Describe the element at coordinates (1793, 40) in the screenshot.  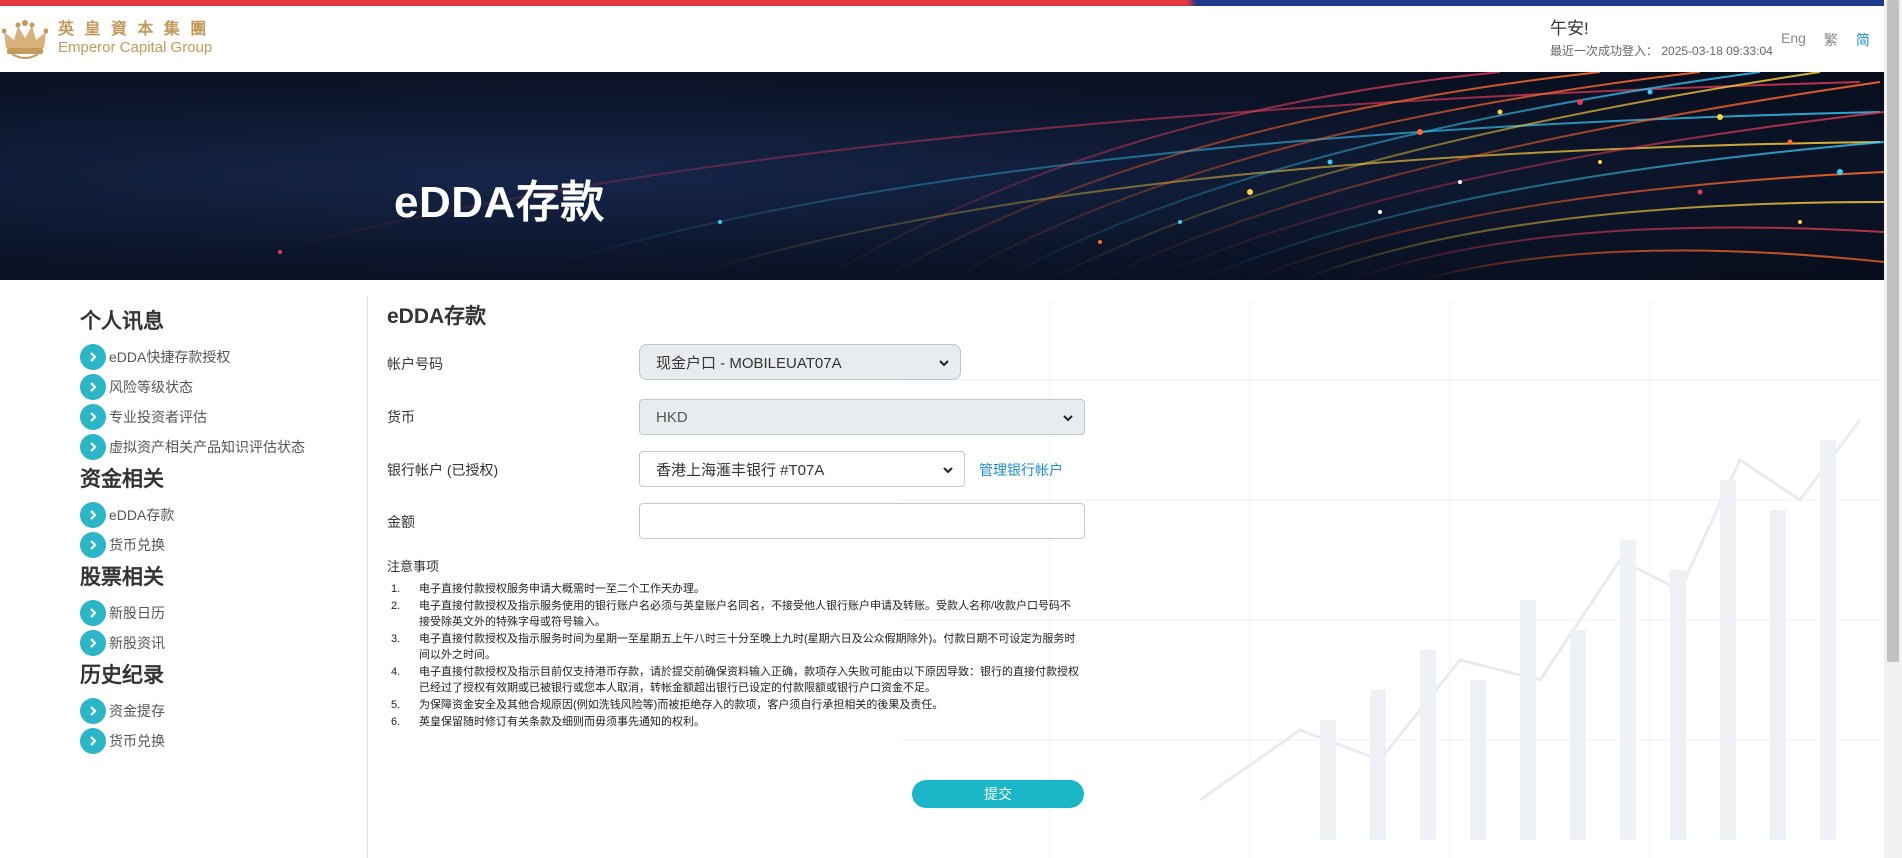
I see `lang-english: Eng` at that location.